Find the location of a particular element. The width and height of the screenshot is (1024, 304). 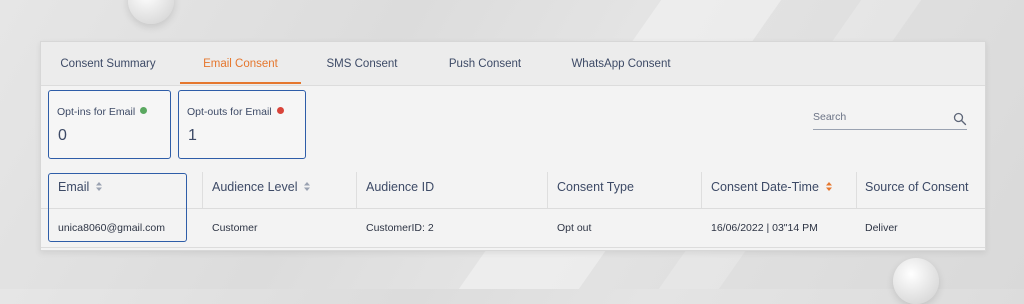

column-header-email: Email is located at coordinates (80, 190).